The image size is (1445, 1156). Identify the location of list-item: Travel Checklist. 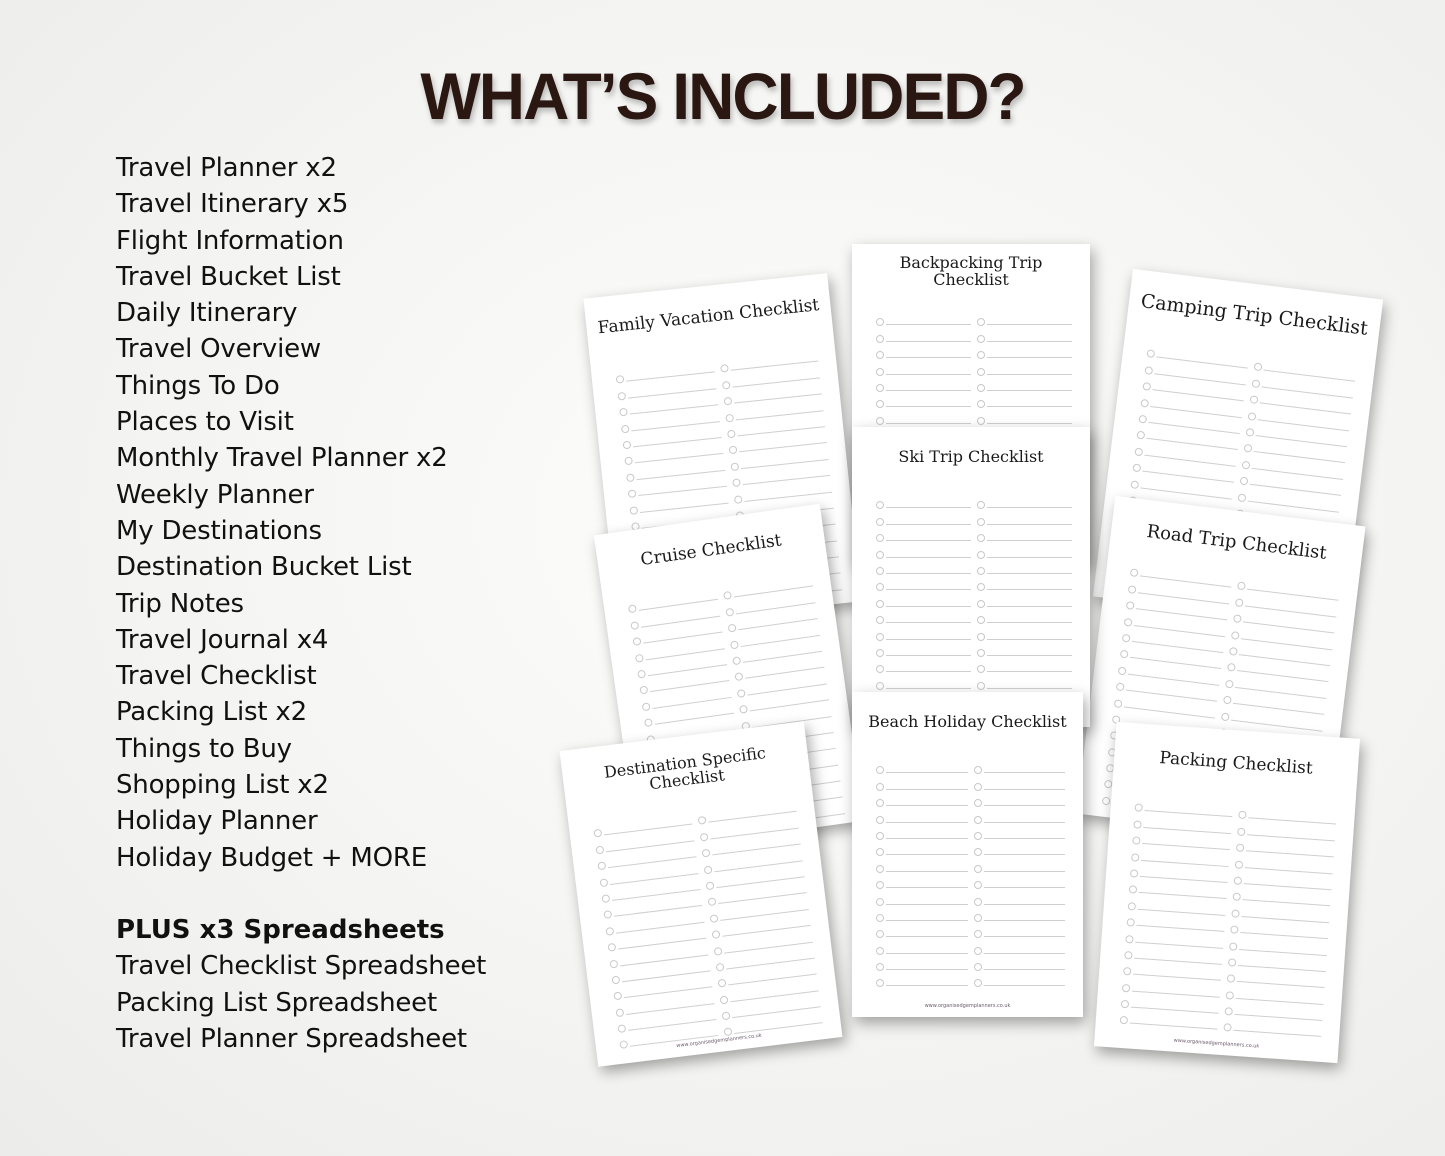
(216, 676).